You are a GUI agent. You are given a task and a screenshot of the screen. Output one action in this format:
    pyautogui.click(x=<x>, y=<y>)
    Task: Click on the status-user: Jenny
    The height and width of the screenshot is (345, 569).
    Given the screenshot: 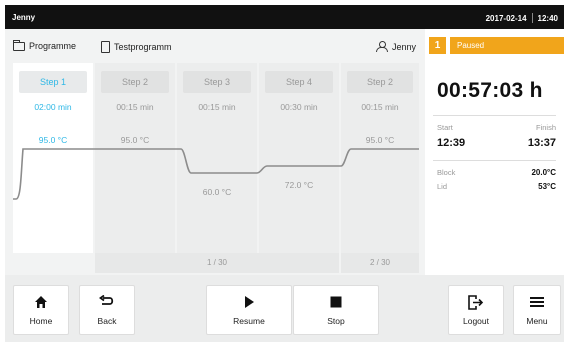 What is the action you would take?
    pyautogui.click(x=24, y=17)
    